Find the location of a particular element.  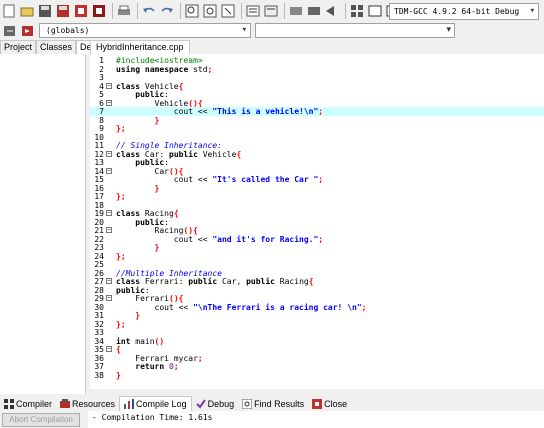

redo-icon is located at coordinates (167, 11).